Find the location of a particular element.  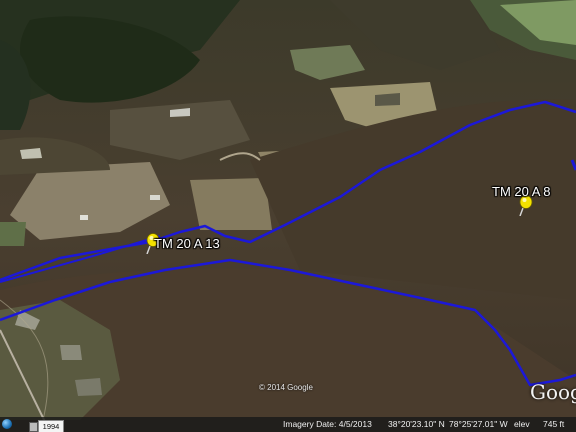

slider-handle is located at coordinates (33, 427).